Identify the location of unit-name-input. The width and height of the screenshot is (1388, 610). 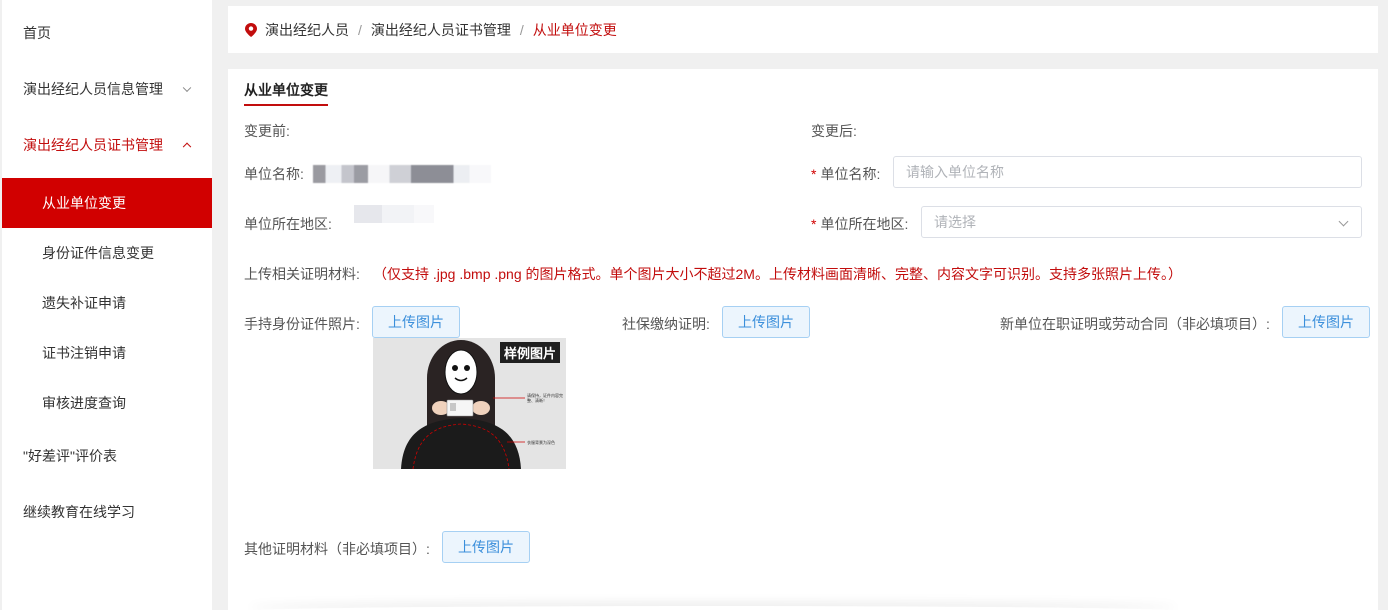
(1127, 172).